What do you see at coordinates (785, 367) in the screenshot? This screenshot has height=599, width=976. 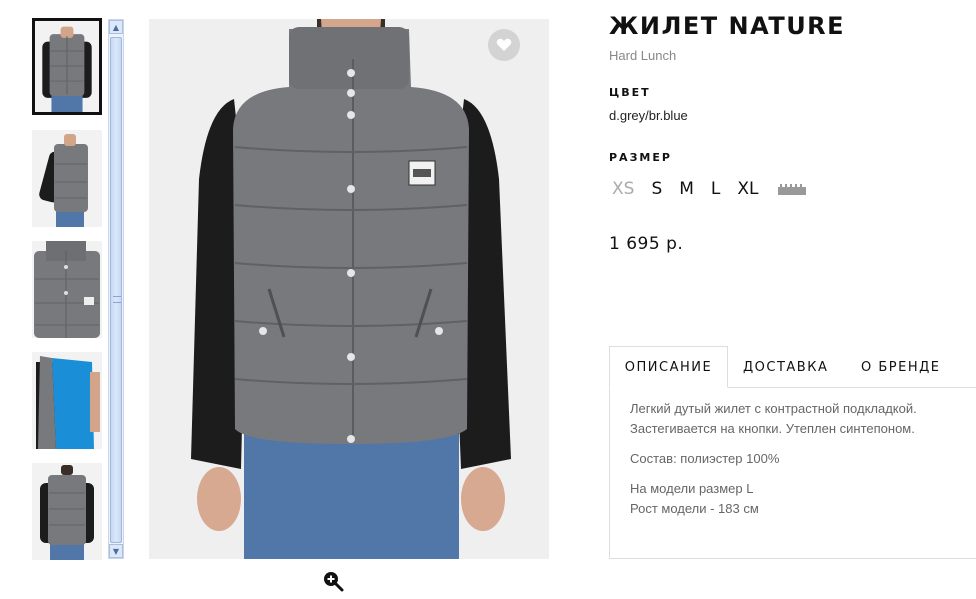 I see `tab-delivery: ДОСТАВКА` at bounding box center [785, 367].